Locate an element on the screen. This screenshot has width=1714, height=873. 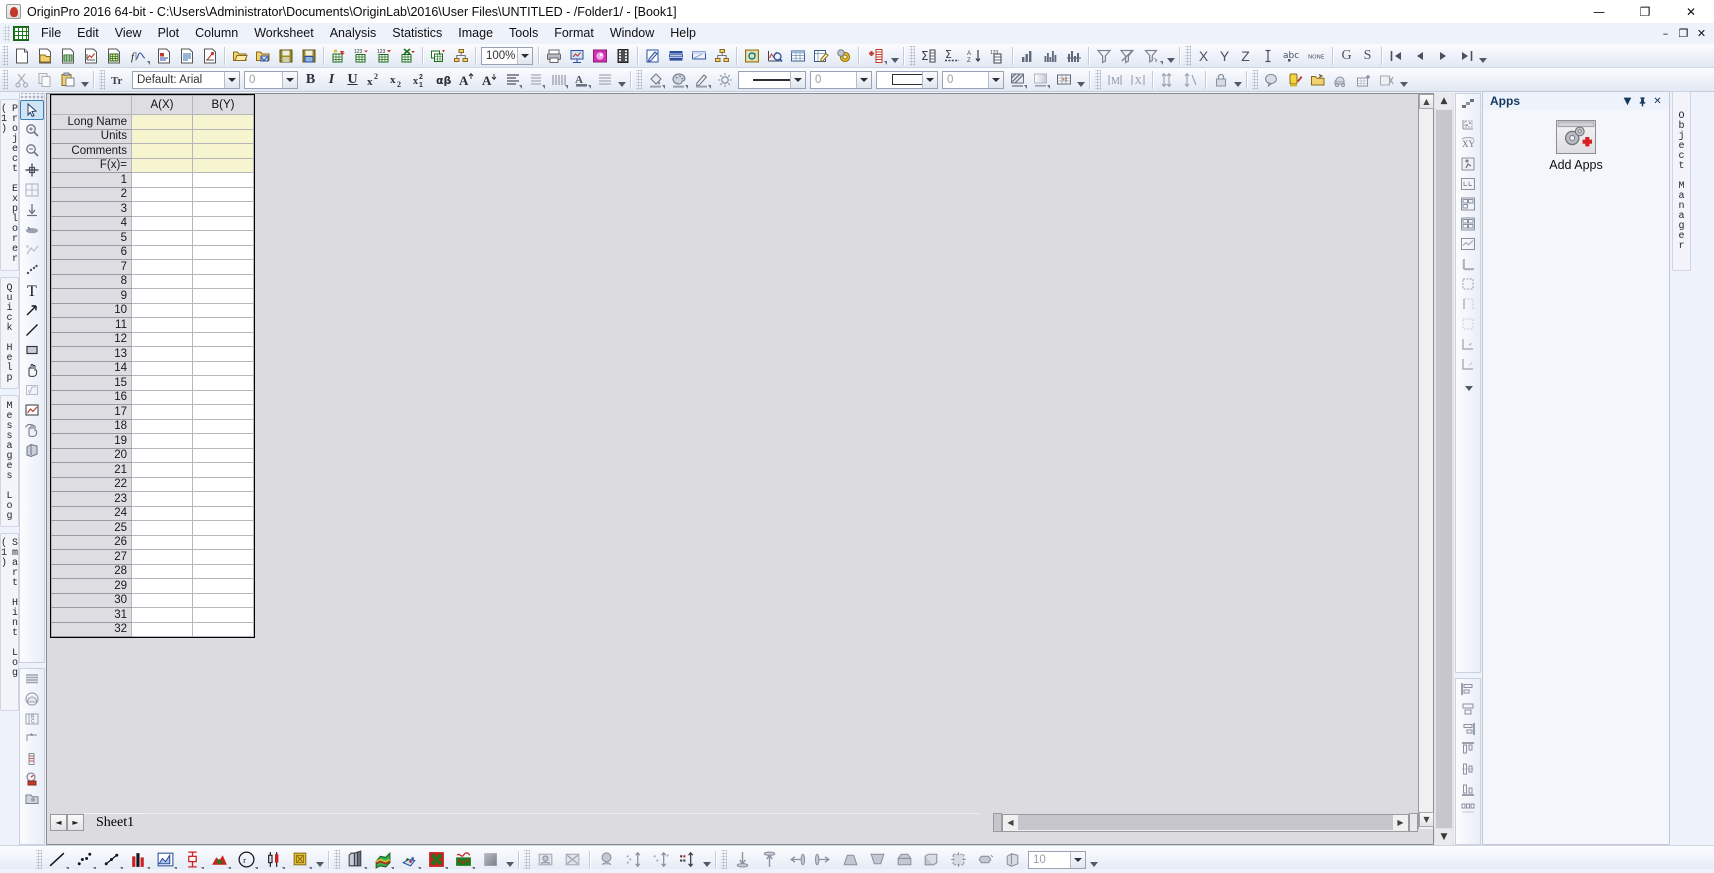
new-excel-icon is located at coordinates (209, 56).